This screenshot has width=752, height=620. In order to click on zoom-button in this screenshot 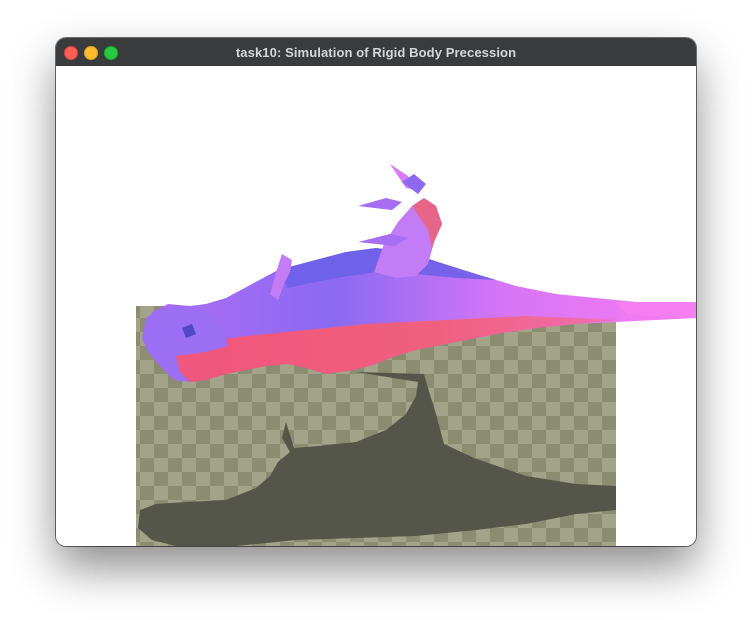, I will do `click(111, 53)`.